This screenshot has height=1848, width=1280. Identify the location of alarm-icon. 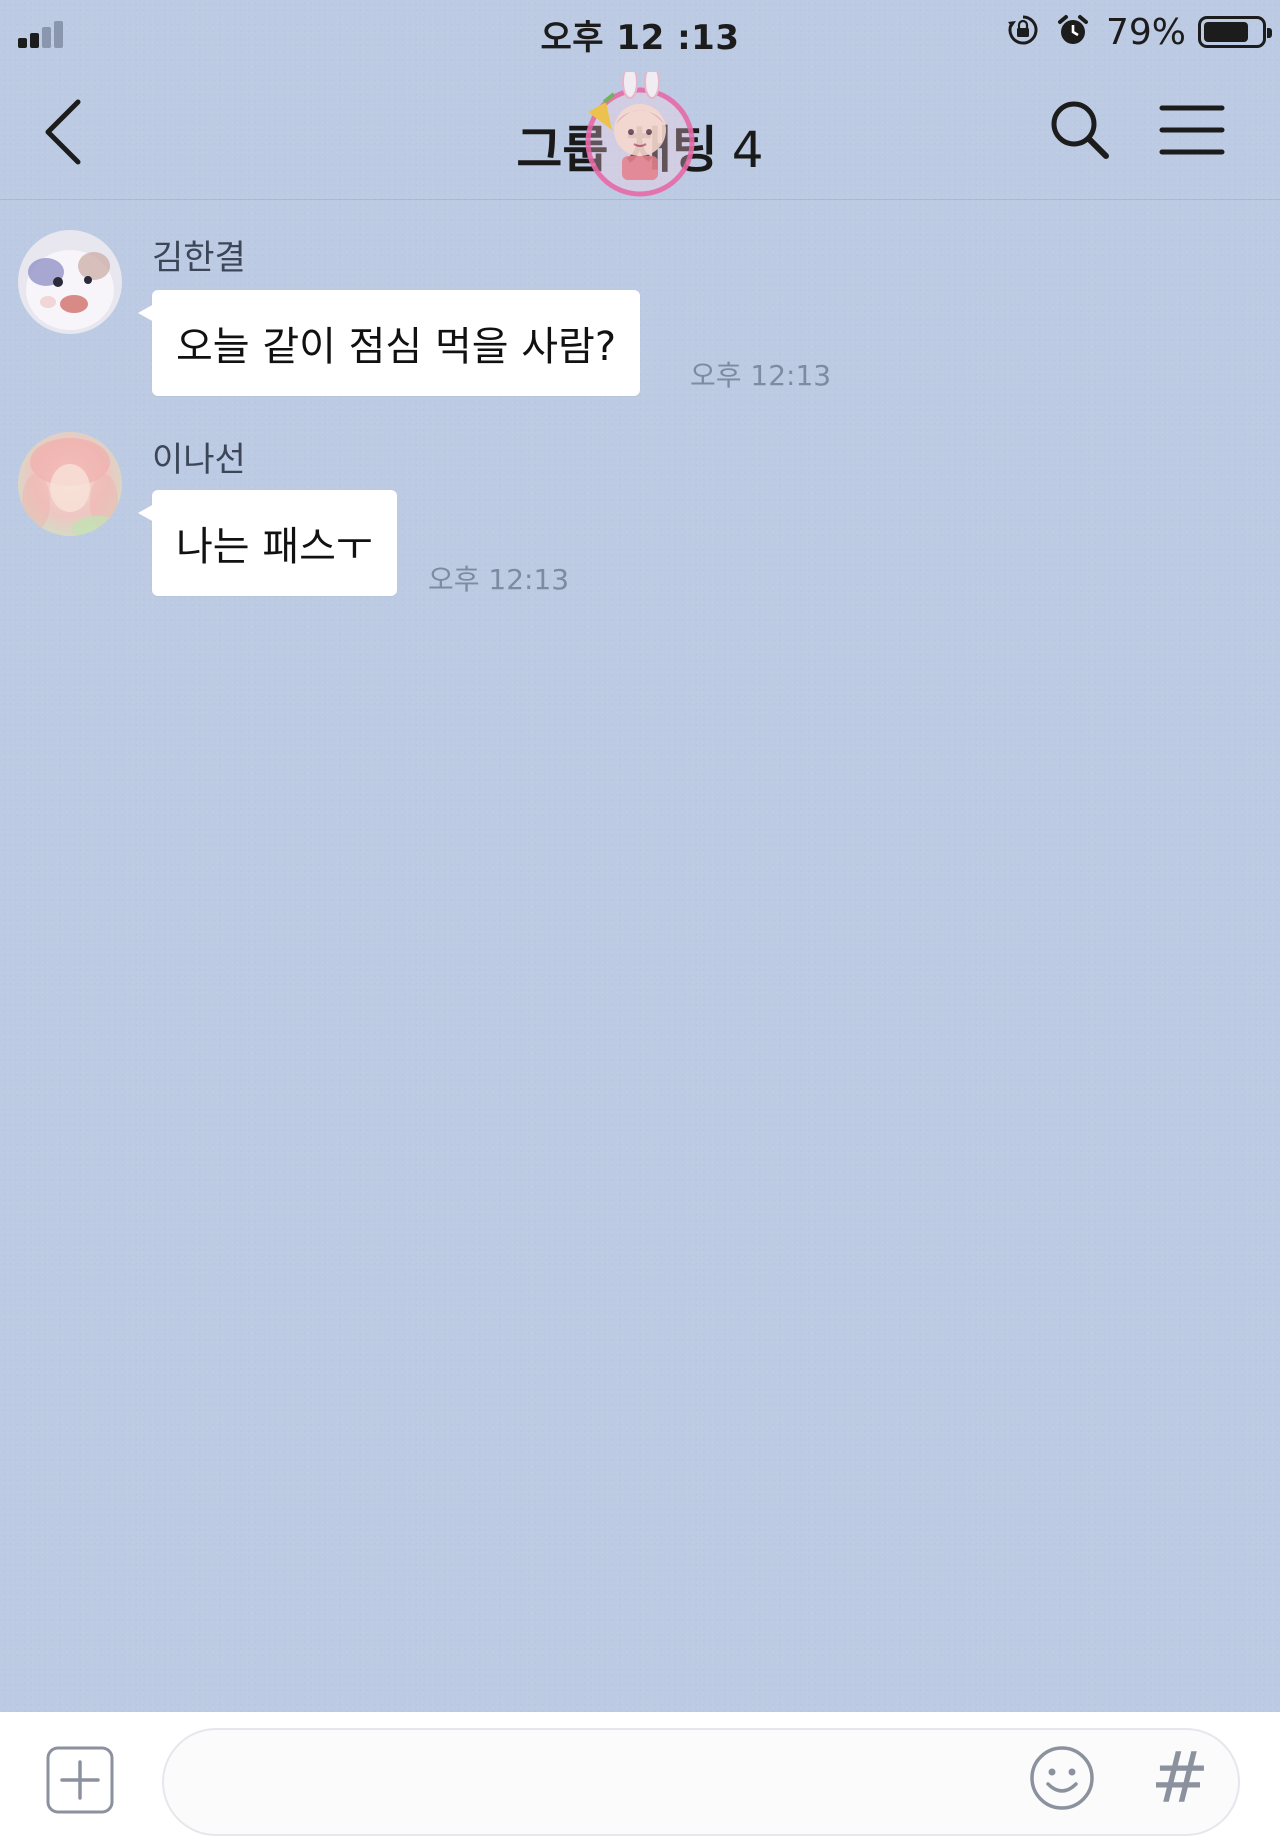
(1073, 32).